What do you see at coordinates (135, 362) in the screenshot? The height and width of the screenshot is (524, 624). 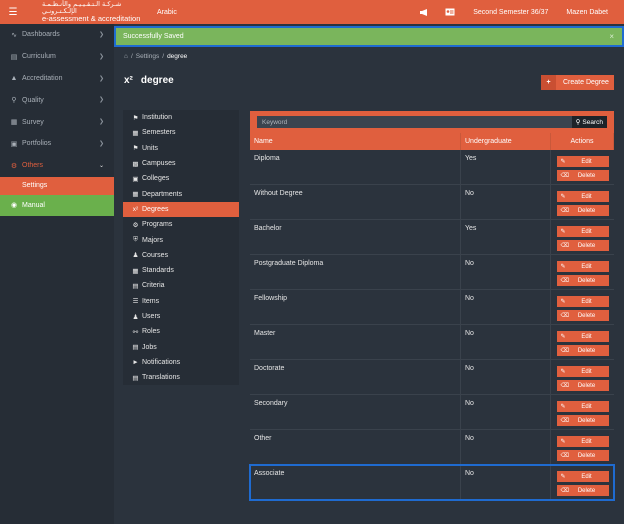 I see `bullhorn-icon: ►` at bounding box center [135, 362].